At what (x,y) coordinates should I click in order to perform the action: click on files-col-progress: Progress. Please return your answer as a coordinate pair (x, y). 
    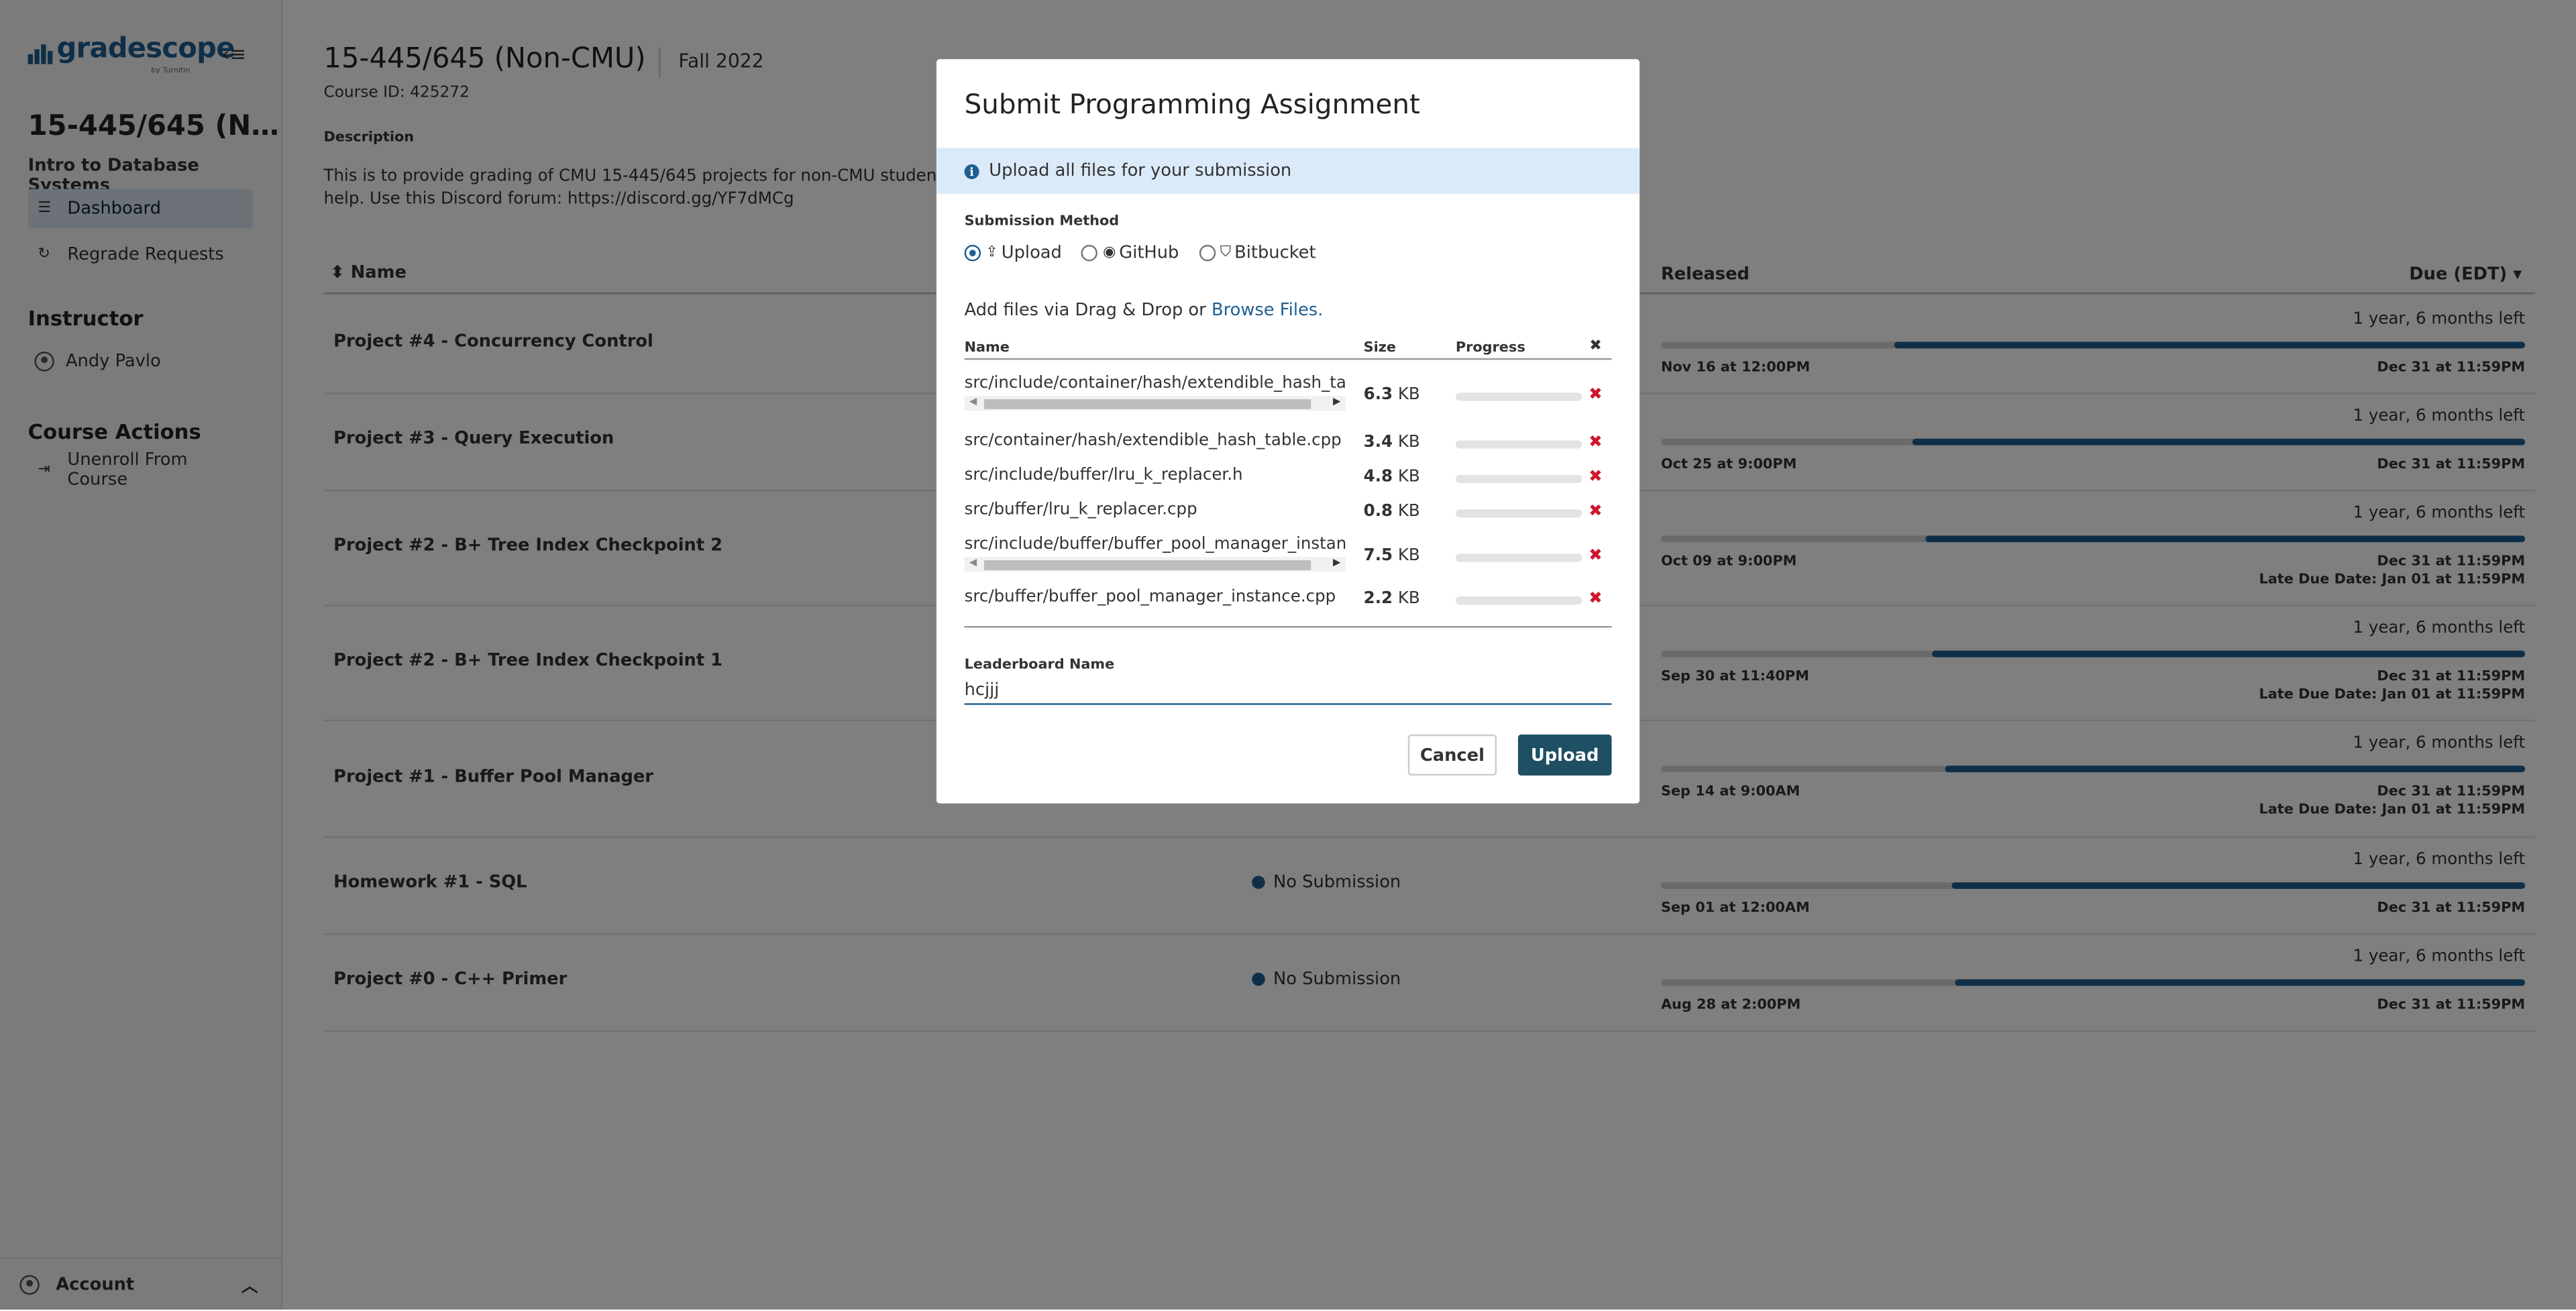
    Looking at the image, I should click on (1490, 348).